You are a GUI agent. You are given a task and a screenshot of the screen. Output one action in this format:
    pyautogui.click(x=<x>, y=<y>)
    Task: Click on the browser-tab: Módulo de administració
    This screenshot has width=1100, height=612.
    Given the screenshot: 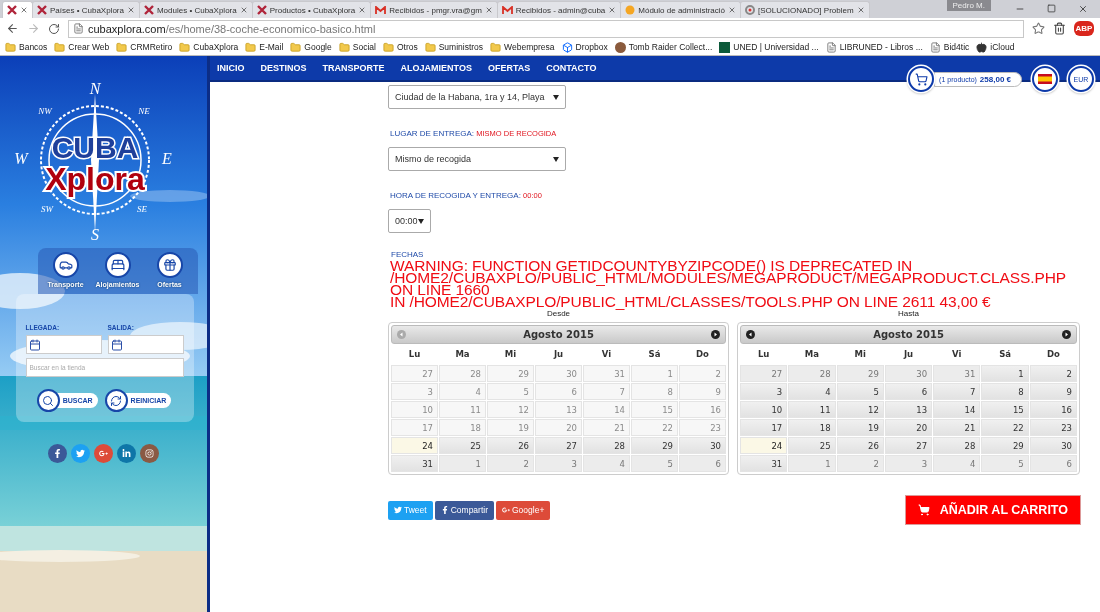 What is the action you would take?
    pyautogui.click(x=680, y=9)
    